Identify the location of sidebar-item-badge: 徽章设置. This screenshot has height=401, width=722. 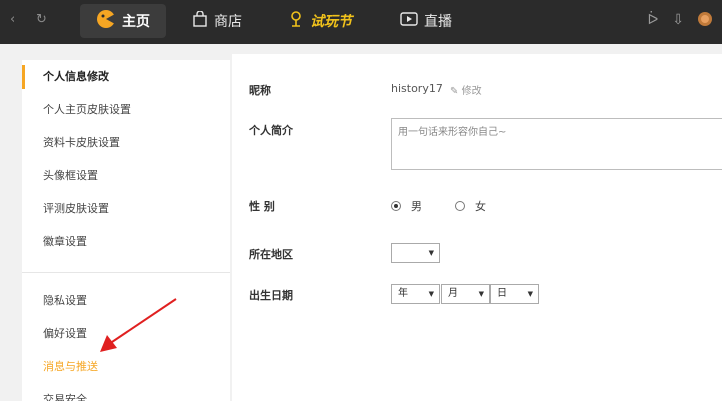
(126, 242).